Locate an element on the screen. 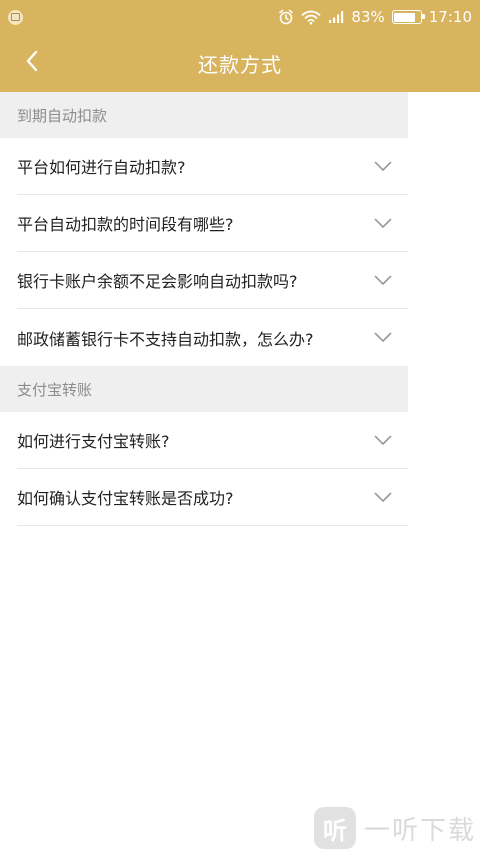 The width and height of the screenshot is (480, 853). alarm-icon is located at coordinates (286, 17).